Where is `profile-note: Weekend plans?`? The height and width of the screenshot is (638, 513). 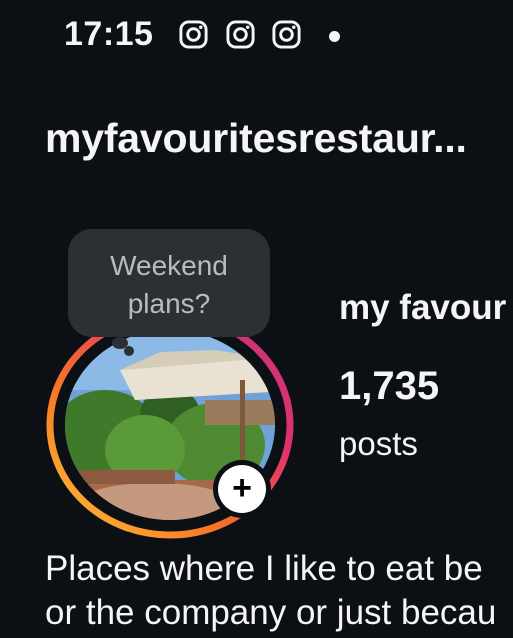 profile-note: Weekend plans? is located at coordinates (169, 283).